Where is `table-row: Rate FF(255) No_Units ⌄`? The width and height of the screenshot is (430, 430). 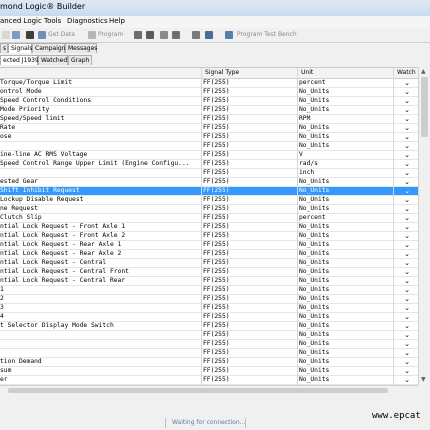
table-row: Rate FF(255) No_Units ⌄ is located at coordinates (209, 128).